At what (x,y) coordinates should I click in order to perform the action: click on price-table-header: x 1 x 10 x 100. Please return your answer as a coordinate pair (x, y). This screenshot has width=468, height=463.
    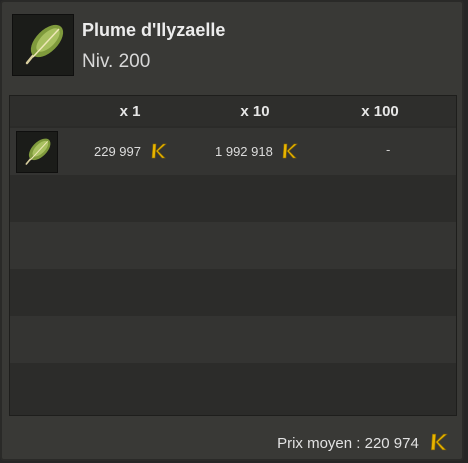
    Looking at the image, I should click on (233, 111).